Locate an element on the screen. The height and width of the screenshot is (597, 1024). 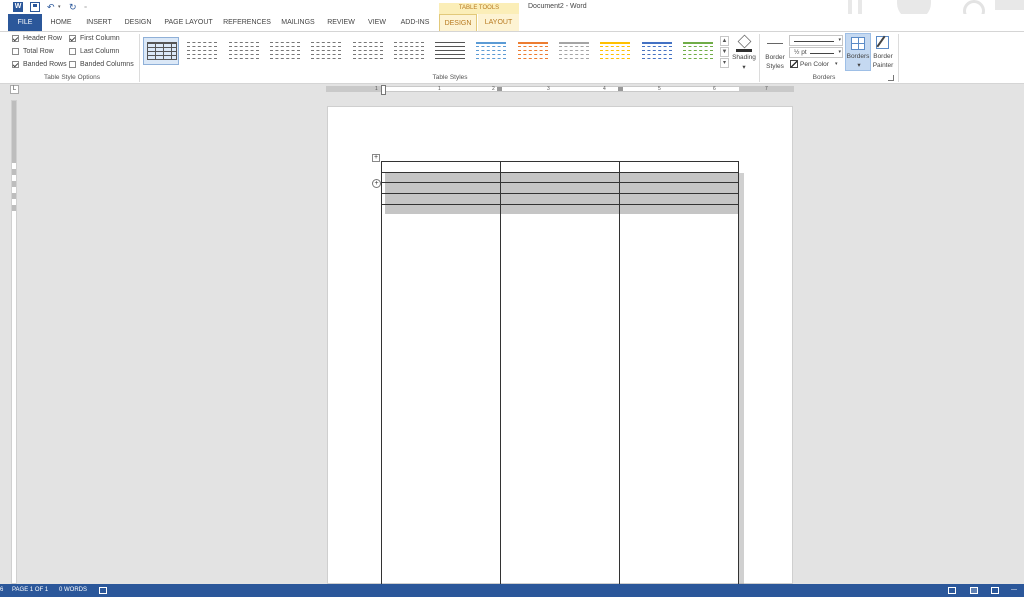
borders-grid-icon is located at coordinates (858, 43).